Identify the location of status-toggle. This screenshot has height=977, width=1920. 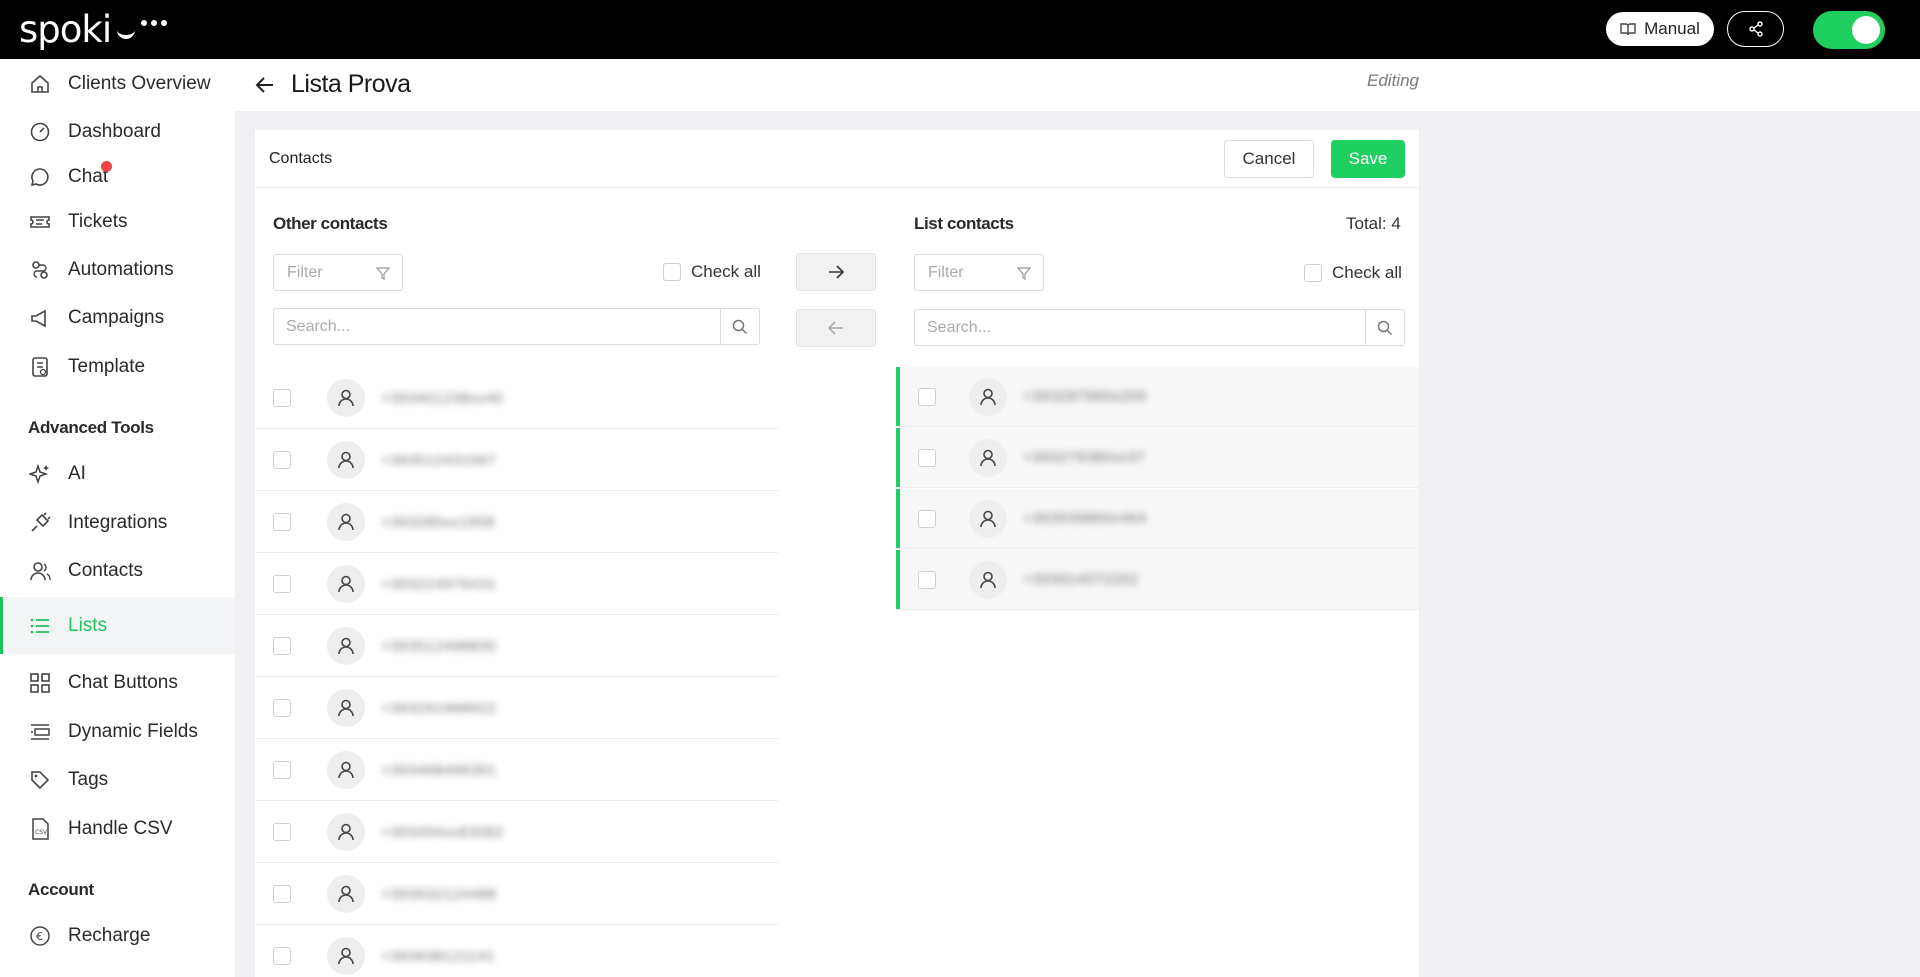
(1849, 30).